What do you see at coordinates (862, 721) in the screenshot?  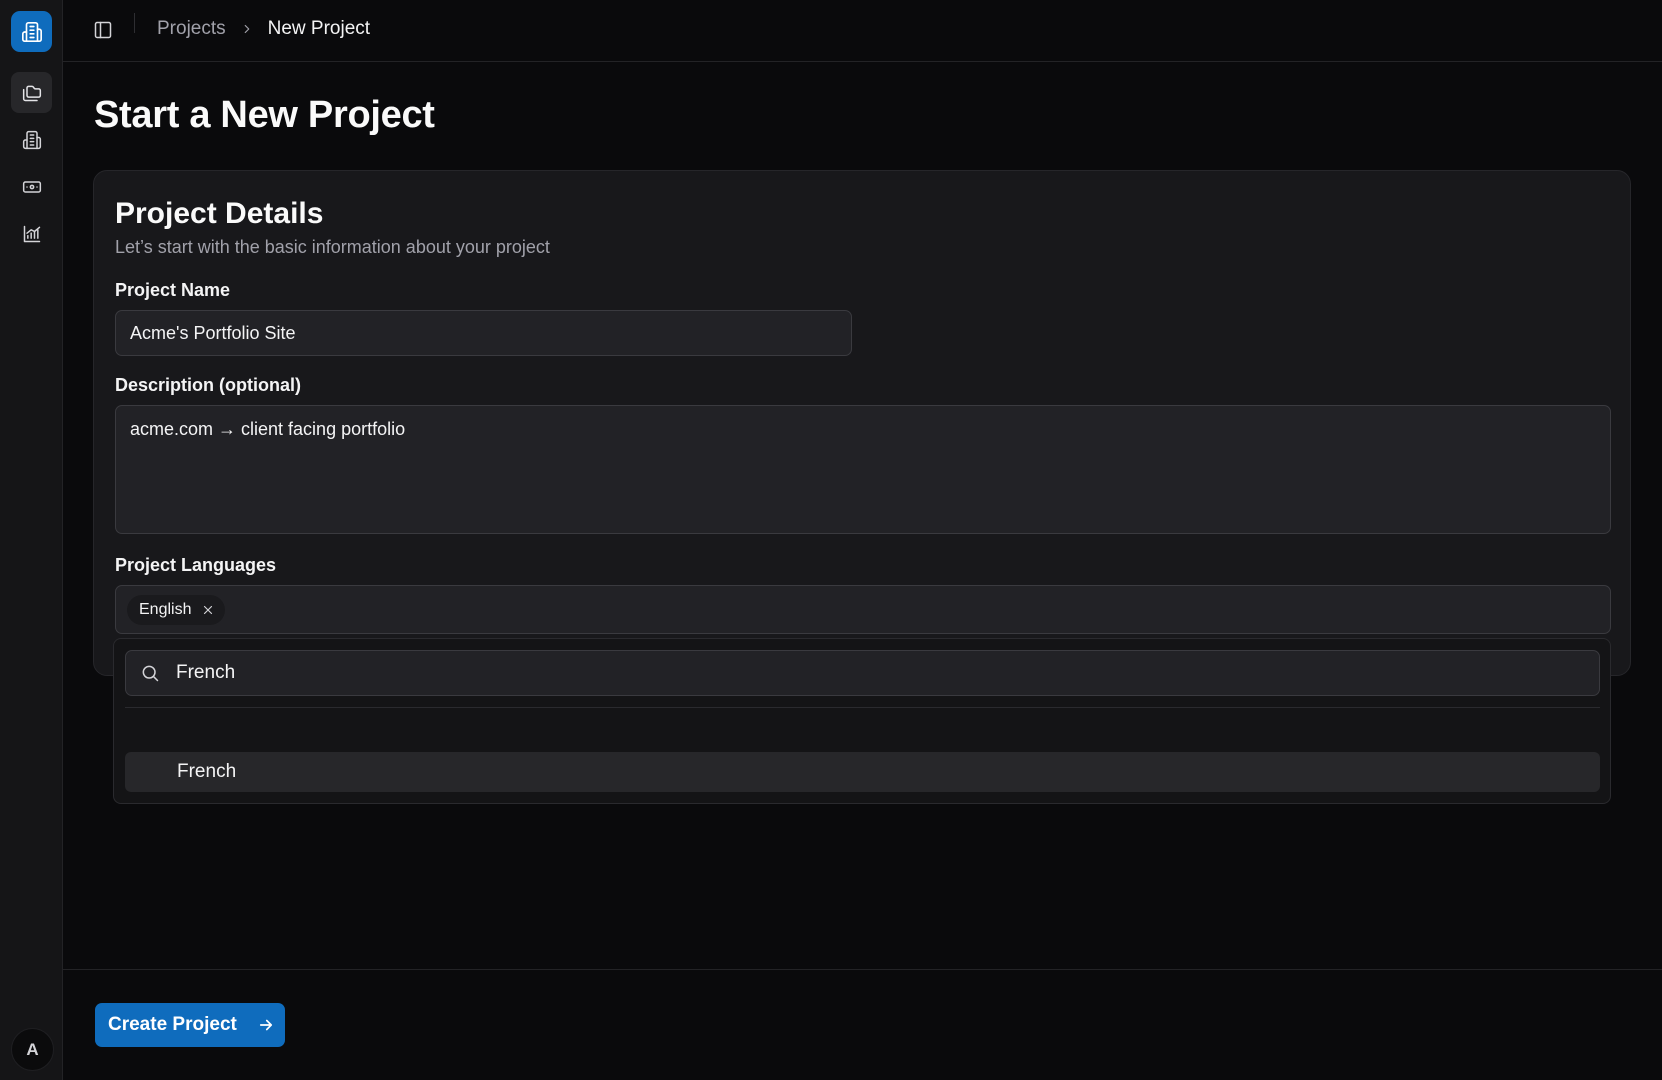 I see `language-dropdown: French French` at bounding box center [862, 721].